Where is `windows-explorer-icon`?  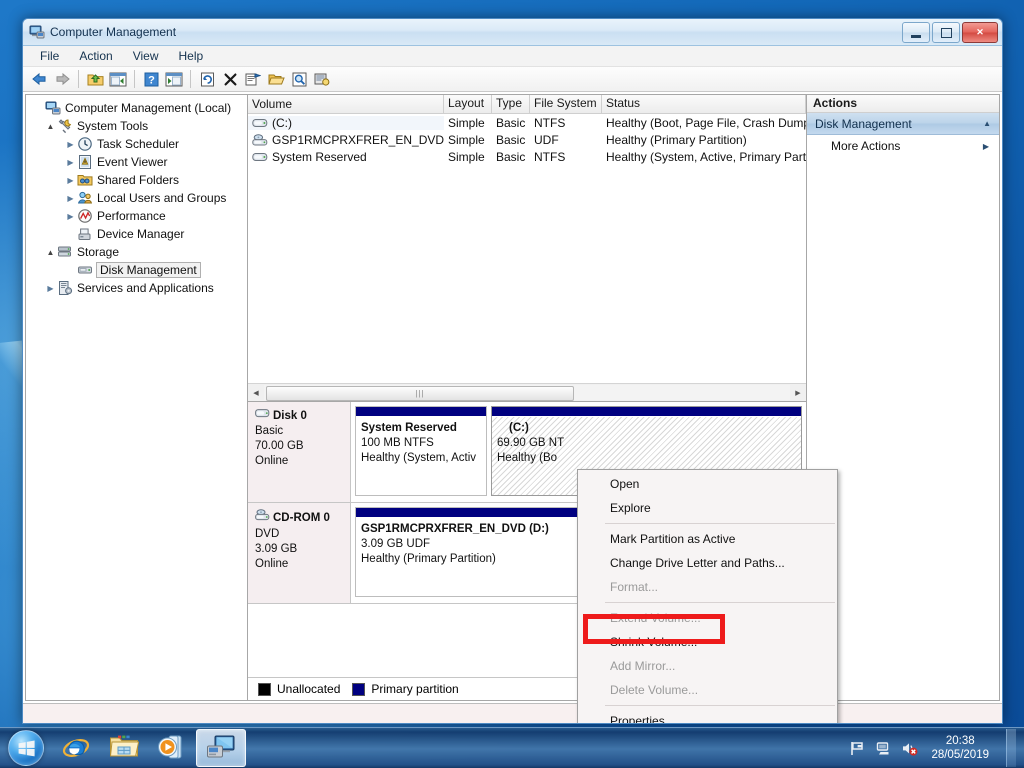 windows-explorer-icon is located at coordinates (124, 748).